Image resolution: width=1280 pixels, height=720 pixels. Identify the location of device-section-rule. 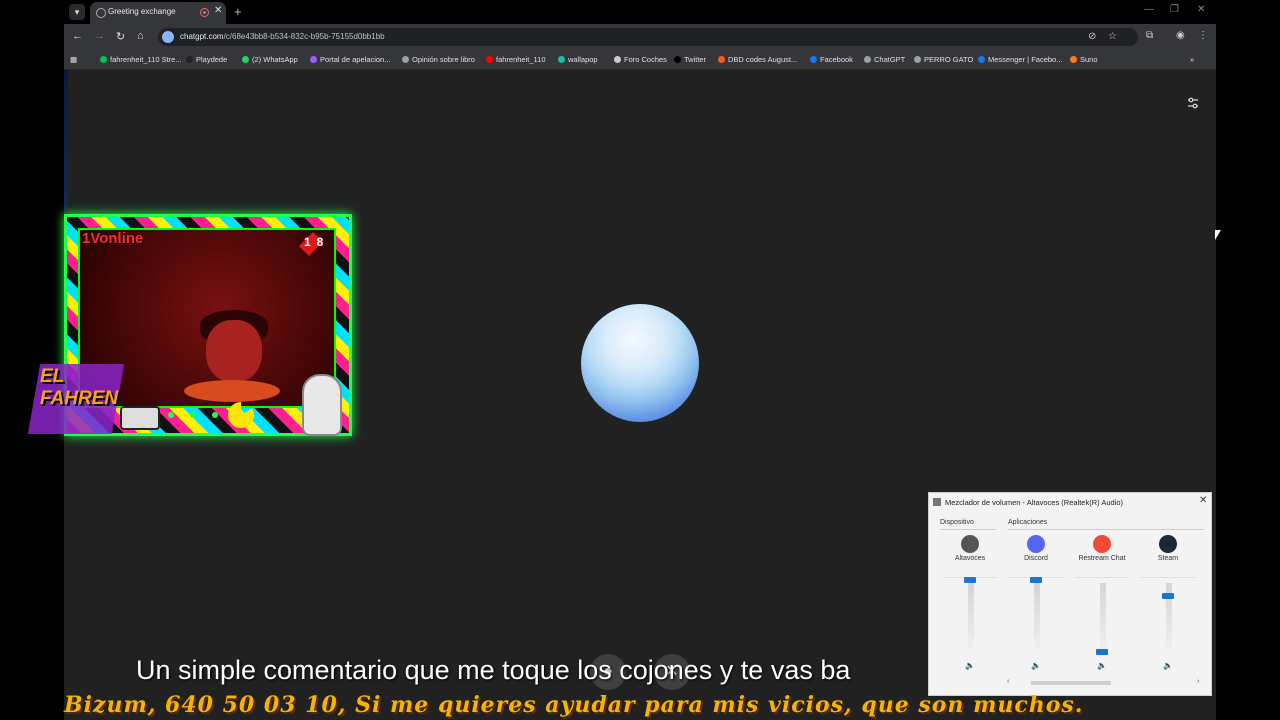
(968, 529).